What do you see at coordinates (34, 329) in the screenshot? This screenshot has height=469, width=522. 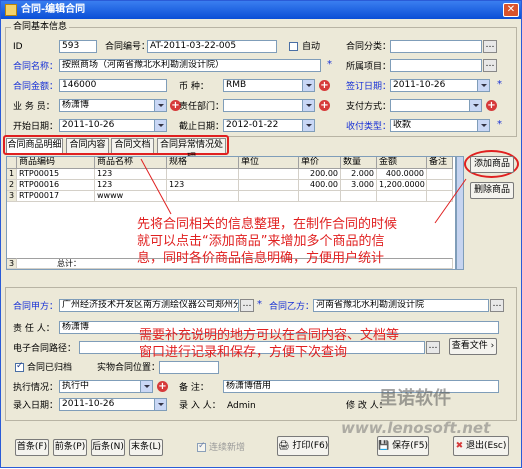 I see `responsible-label: 责 任 人：` at bounding box center [34, 329].